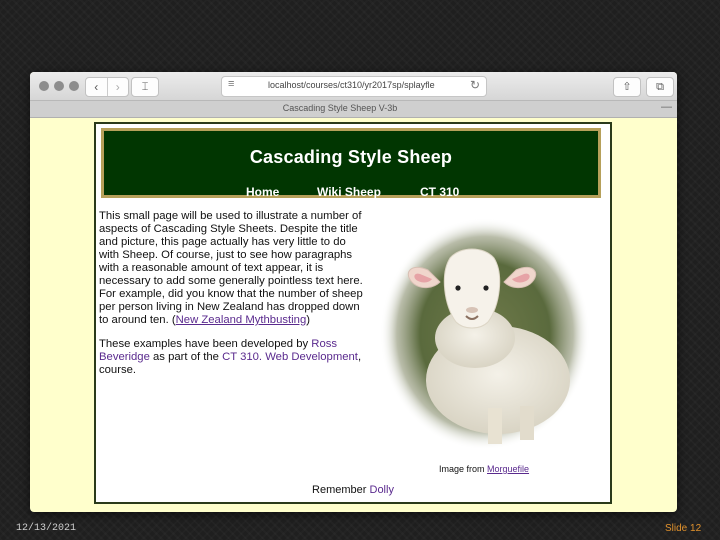 This screenshot has width=720, height=540. What do you see at coordinates (46, 528) in the screenshot?
I see `slide-date: 12/13/2021` at bounding box center [46, 528].